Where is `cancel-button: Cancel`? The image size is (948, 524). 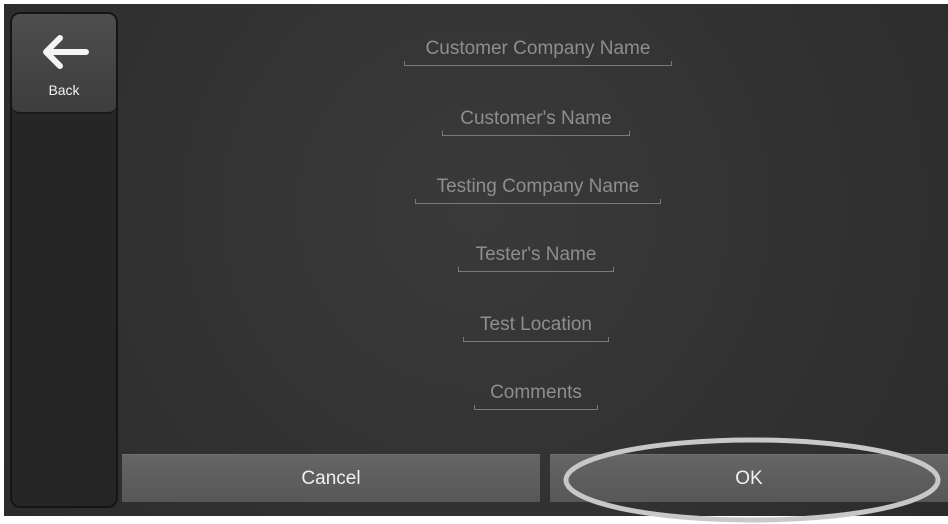 cancel-button: Cancel is located at coordinates (331, 478).